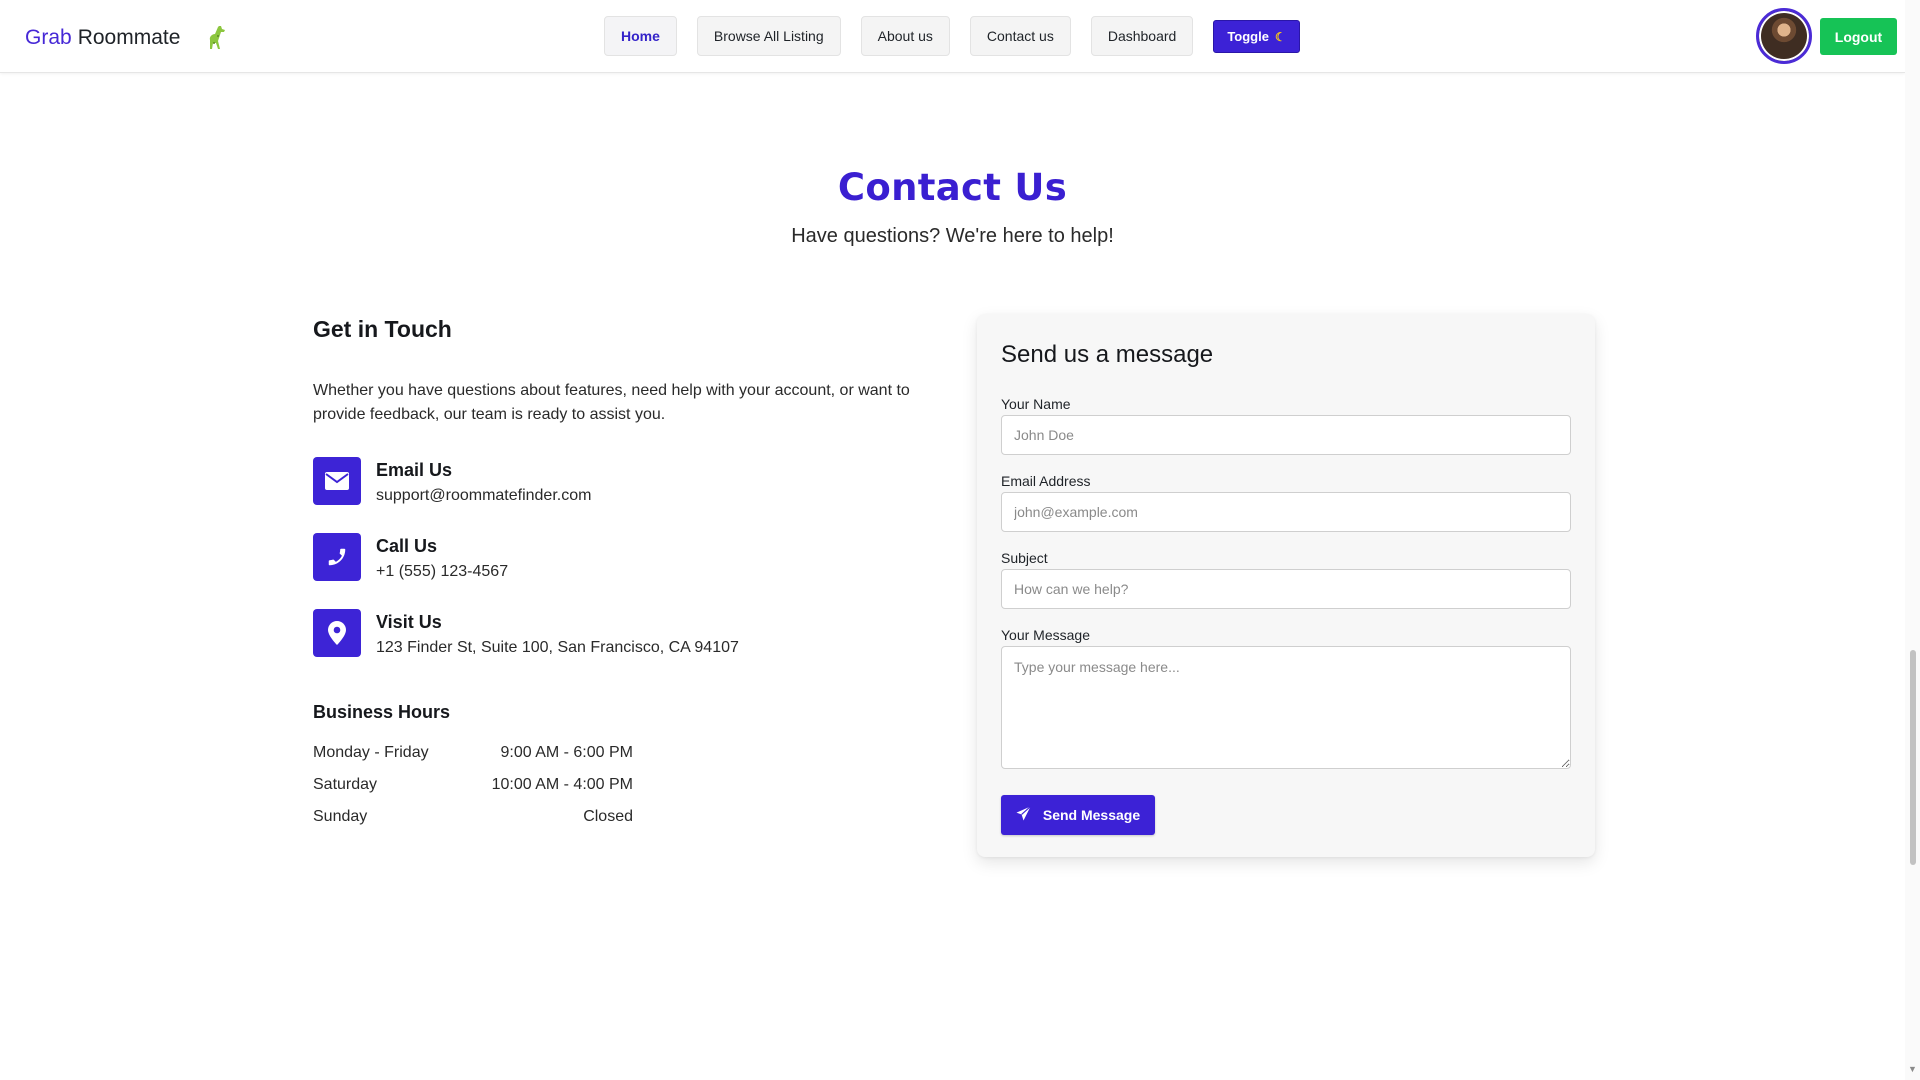 The height and width of the screenshot is (1080, 1920). What do you see at coordinates (1912, 1069) in the screenshot?
I see `scroll-down-arrow-icon: ▼` at bounding box center [1912, 1069].